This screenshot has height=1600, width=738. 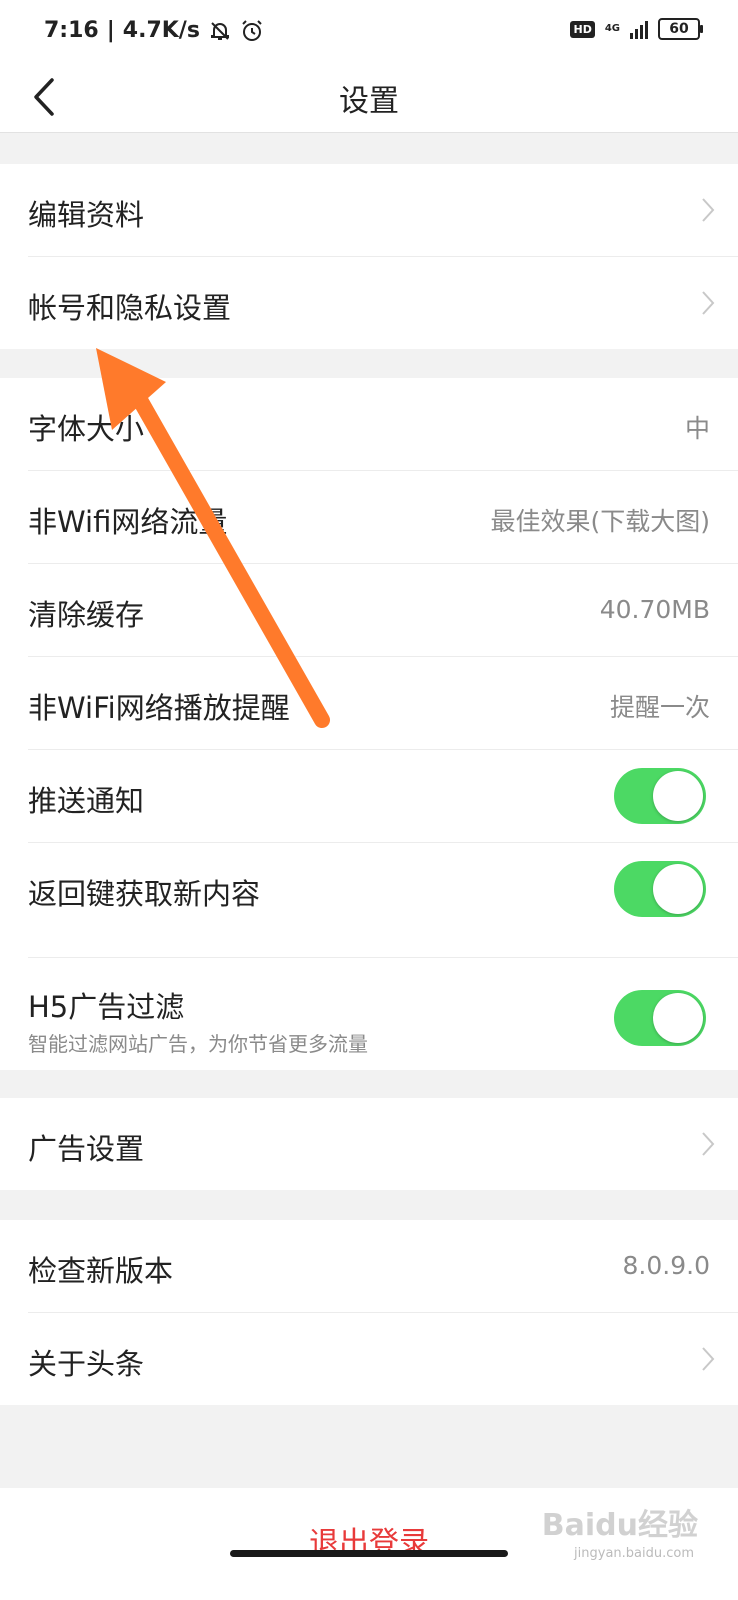 What do you see at coordinates (86, 615) in the screenshot?
I see `row-label: 清除缓存` at bounding box center [86, 615].